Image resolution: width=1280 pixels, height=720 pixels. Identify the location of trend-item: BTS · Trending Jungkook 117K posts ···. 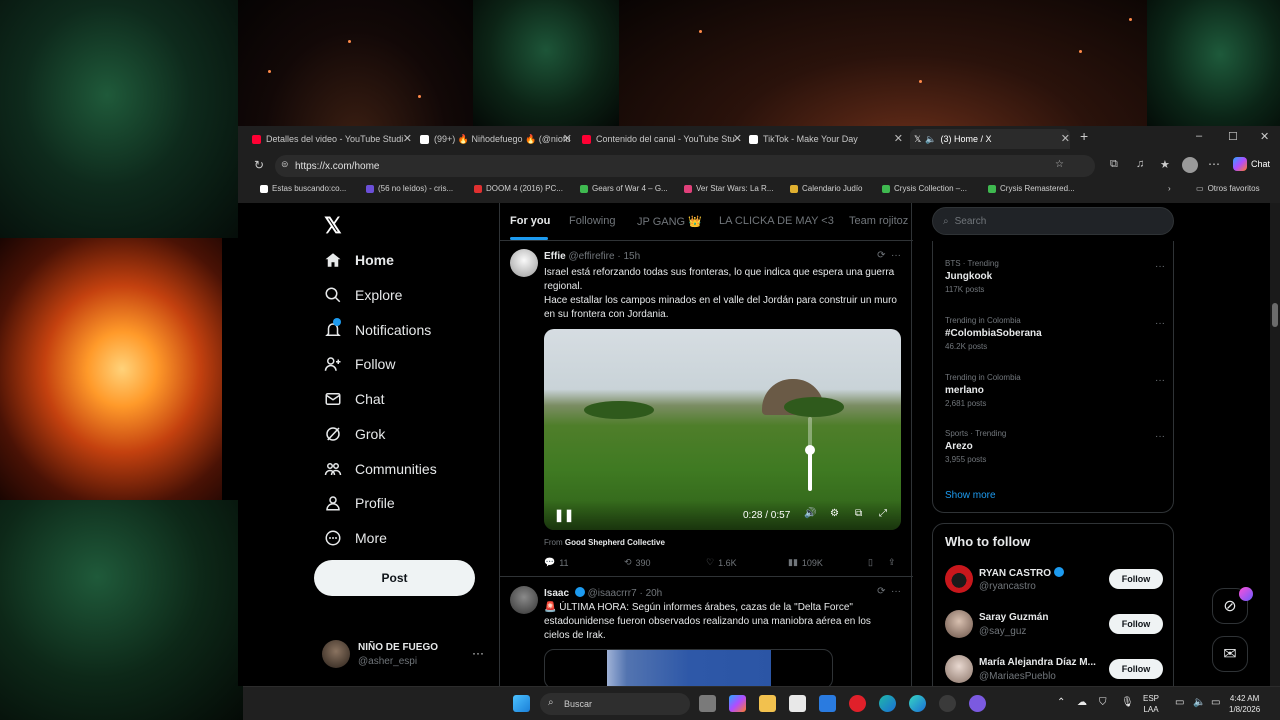
(1055, 276).